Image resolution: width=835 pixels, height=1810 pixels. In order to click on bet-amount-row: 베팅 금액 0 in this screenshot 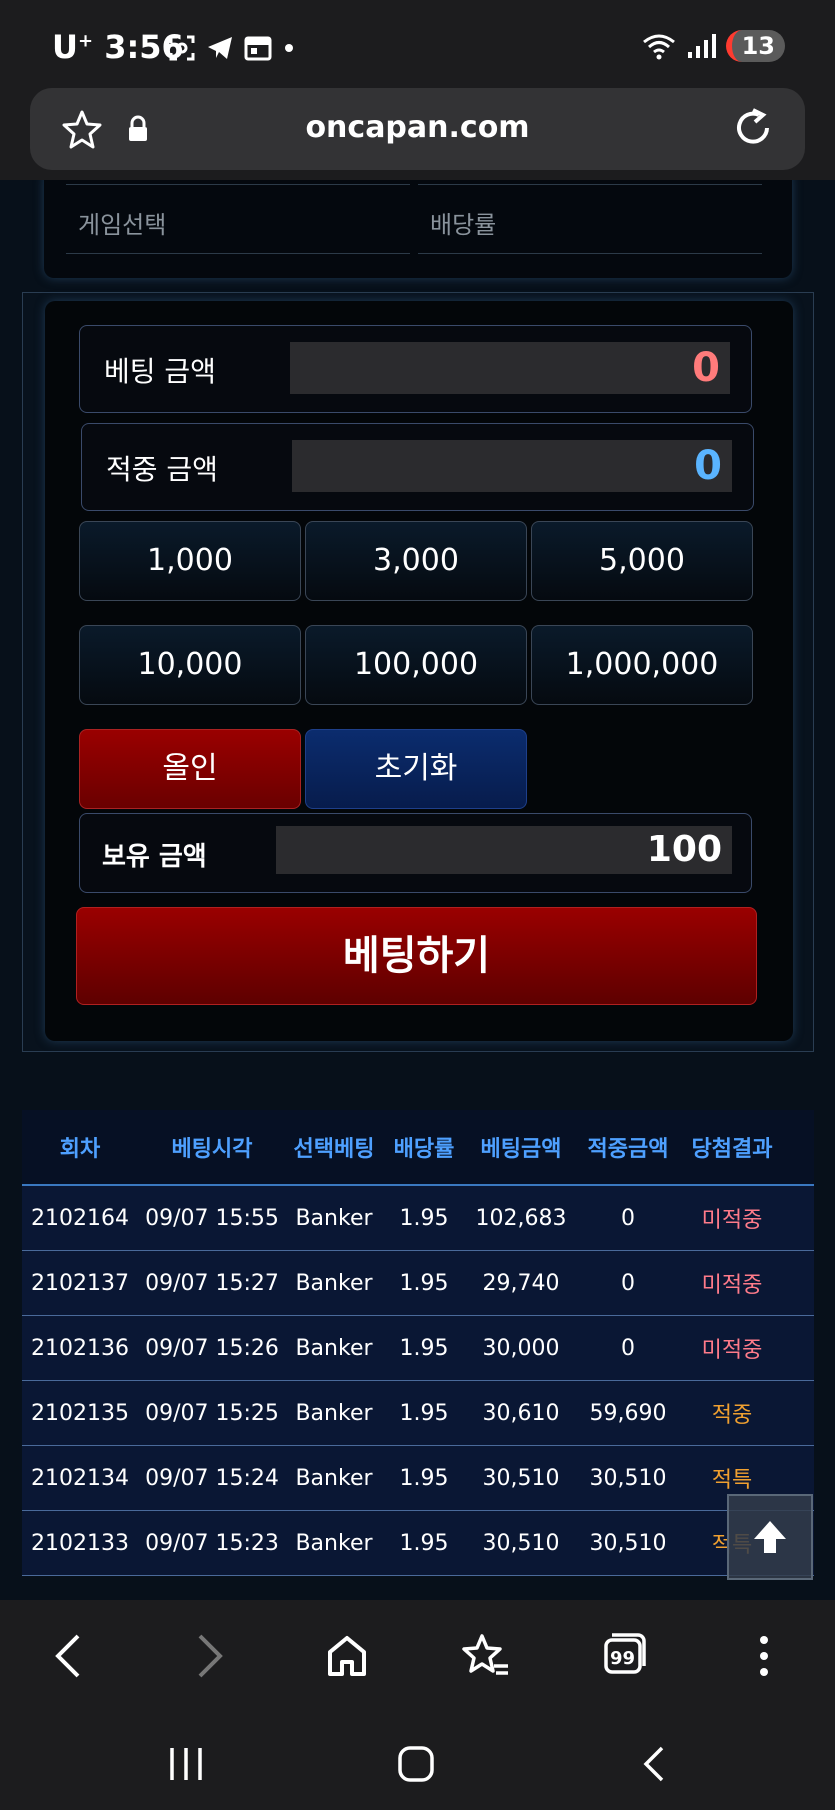, I will do `click(415, 369)`.